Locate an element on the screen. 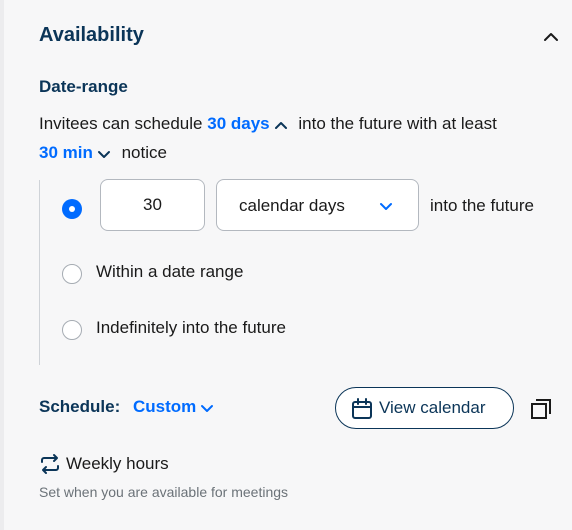 The image size is (572, 530). view-calendar-button: View calendar is located at coordinates (424, 408).